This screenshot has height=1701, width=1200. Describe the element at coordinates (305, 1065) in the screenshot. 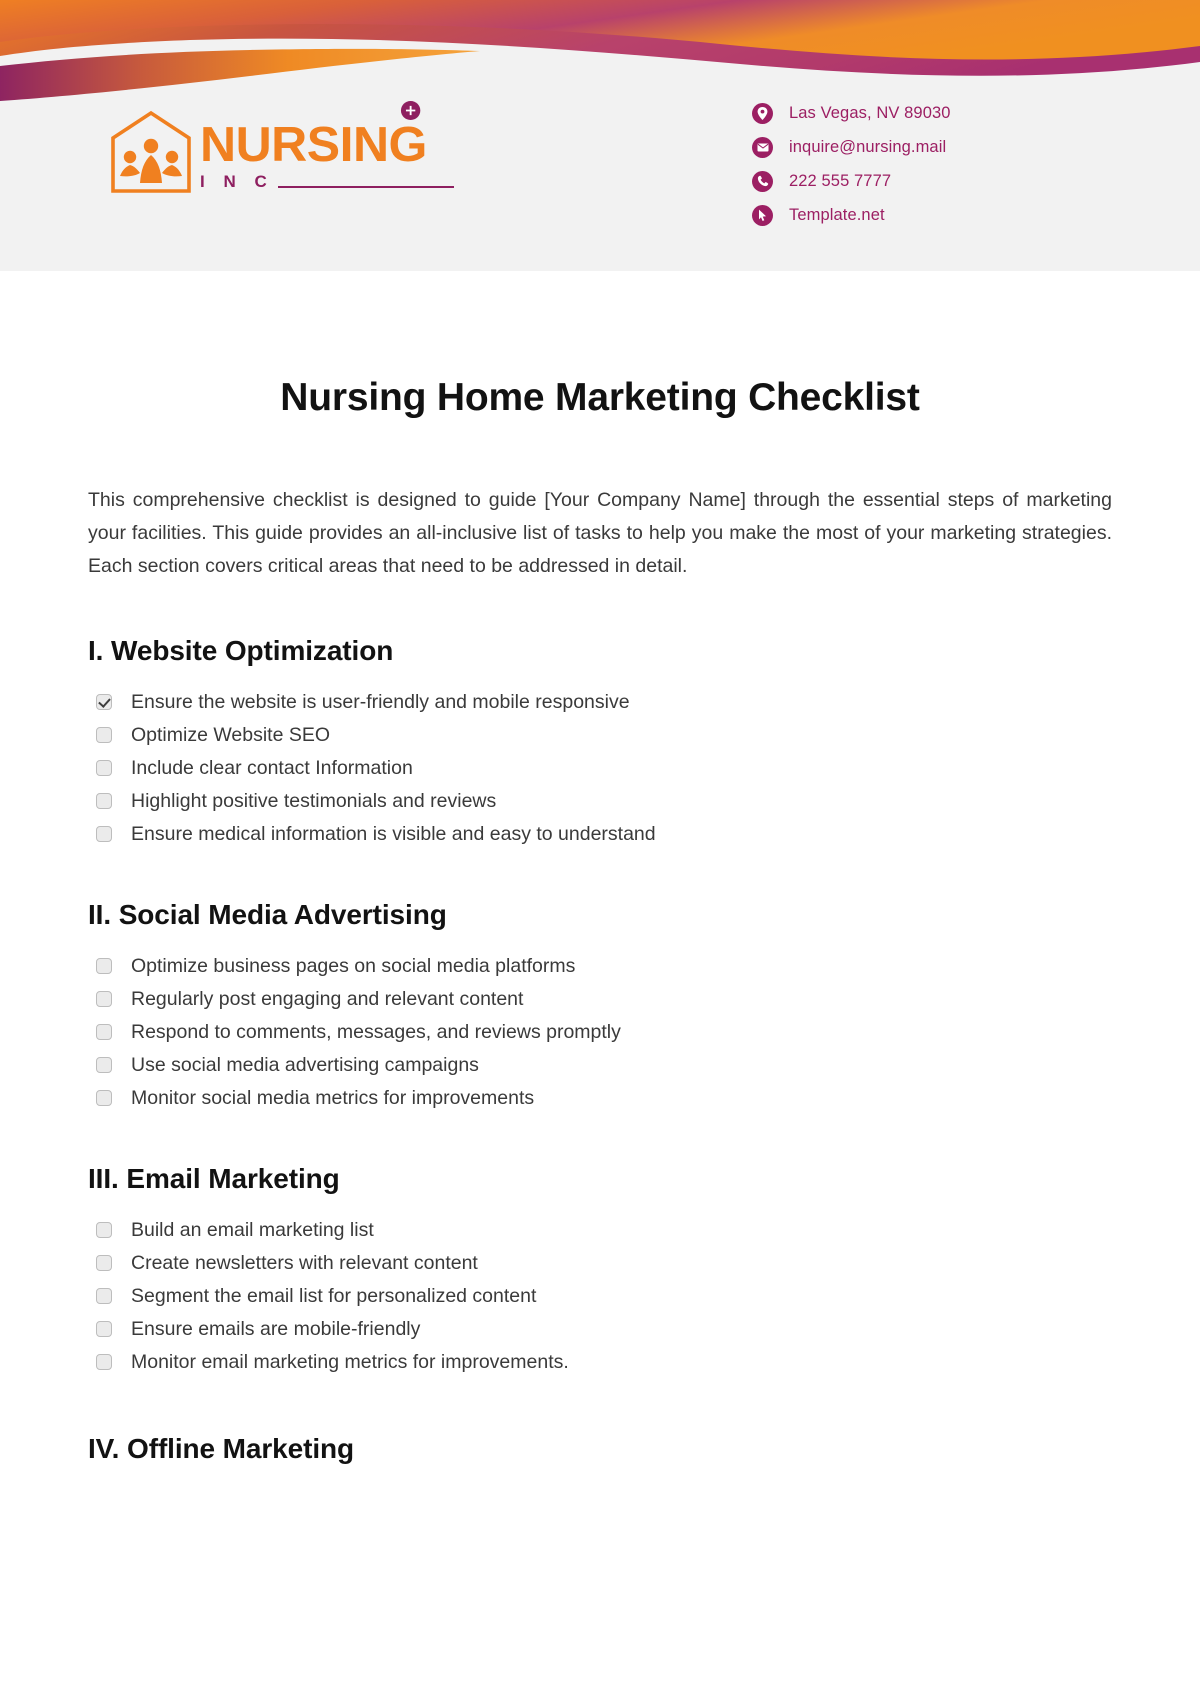

I see `checklist-item-label: Use social media advertising campaigns` at that location.